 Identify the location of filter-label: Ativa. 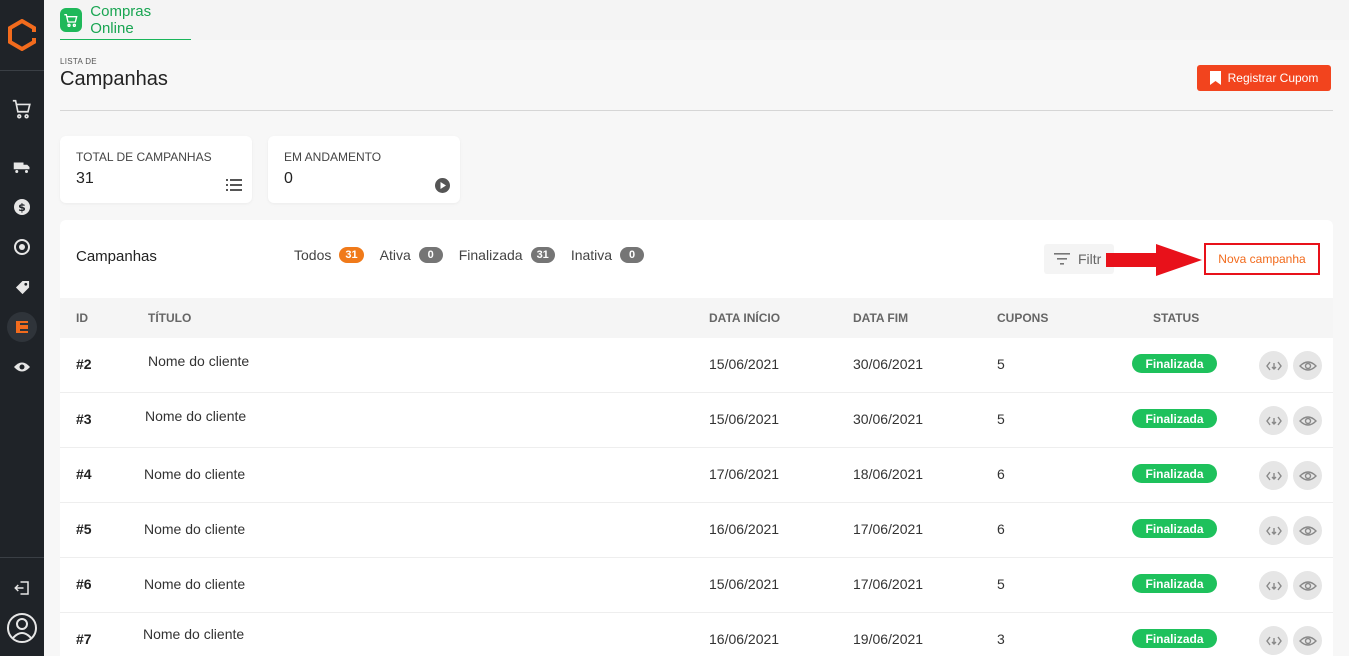
(395, 255).